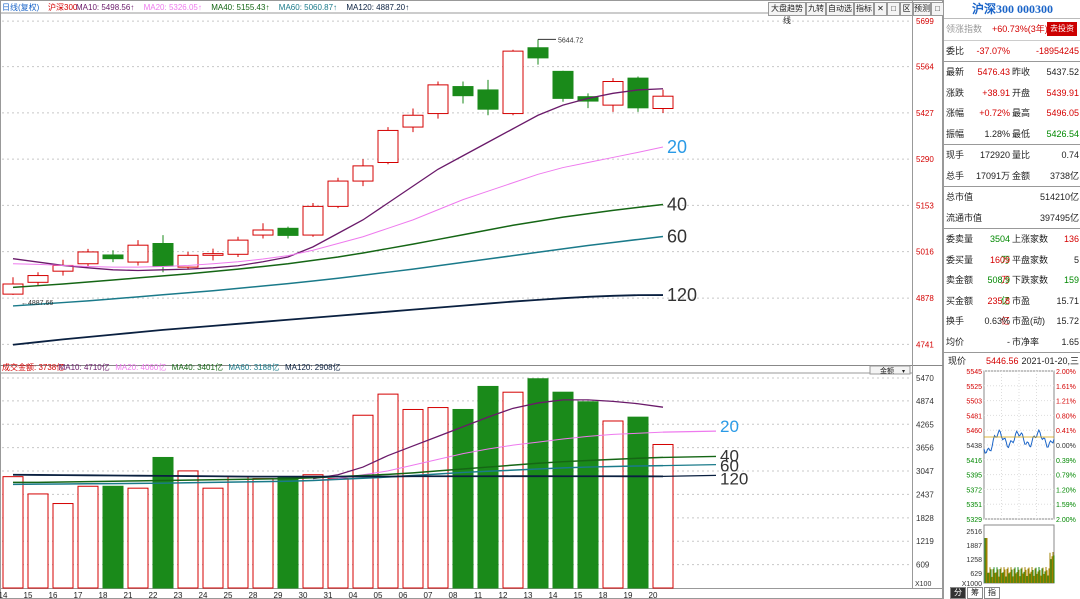  What do you see at coordinates (955, 92) in the screenshot?
I see `quote-label: 涨跌` at bounding box center [955, 92].